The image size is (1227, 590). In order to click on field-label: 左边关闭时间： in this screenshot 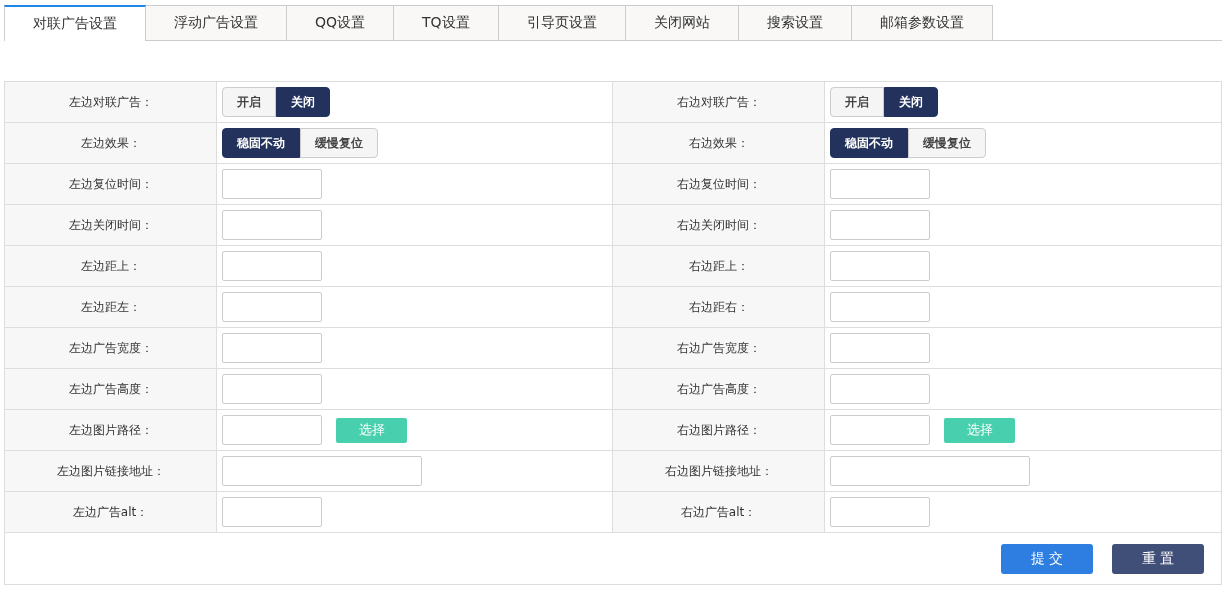, I will do `click(110, 225)`.